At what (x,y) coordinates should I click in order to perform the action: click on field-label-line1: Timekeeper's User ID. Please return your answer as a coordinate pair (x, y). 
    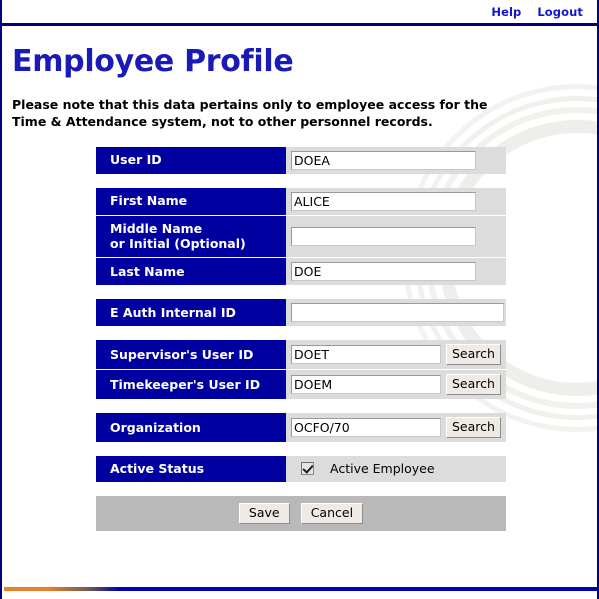
    Looking at the image, I should click on (185, 384).